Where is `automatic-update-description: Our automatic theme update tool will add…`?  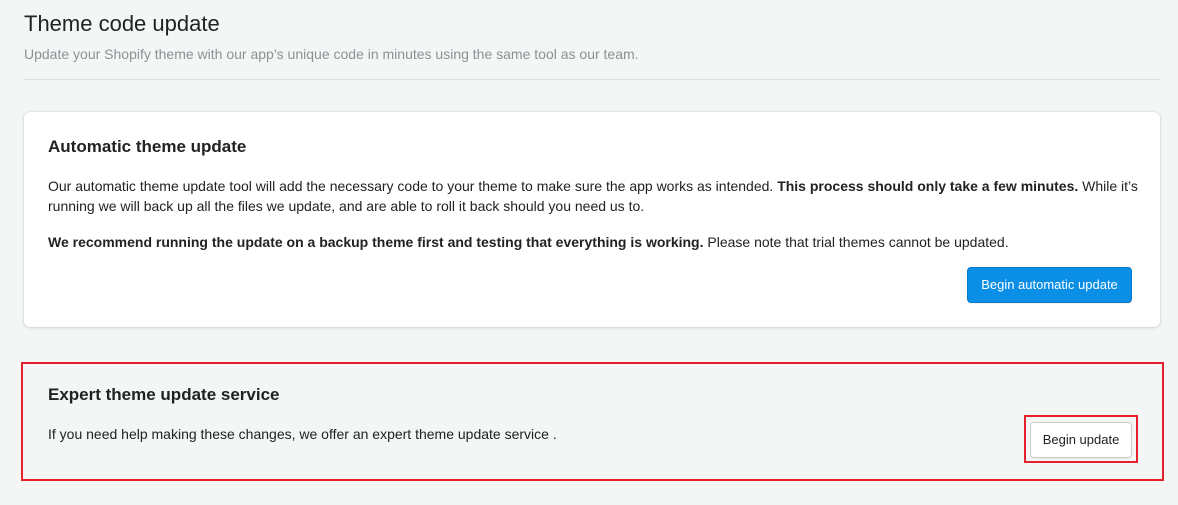
automatic-update-description: Our automatic theme update tool will add… is located at coordinates (593, 196).